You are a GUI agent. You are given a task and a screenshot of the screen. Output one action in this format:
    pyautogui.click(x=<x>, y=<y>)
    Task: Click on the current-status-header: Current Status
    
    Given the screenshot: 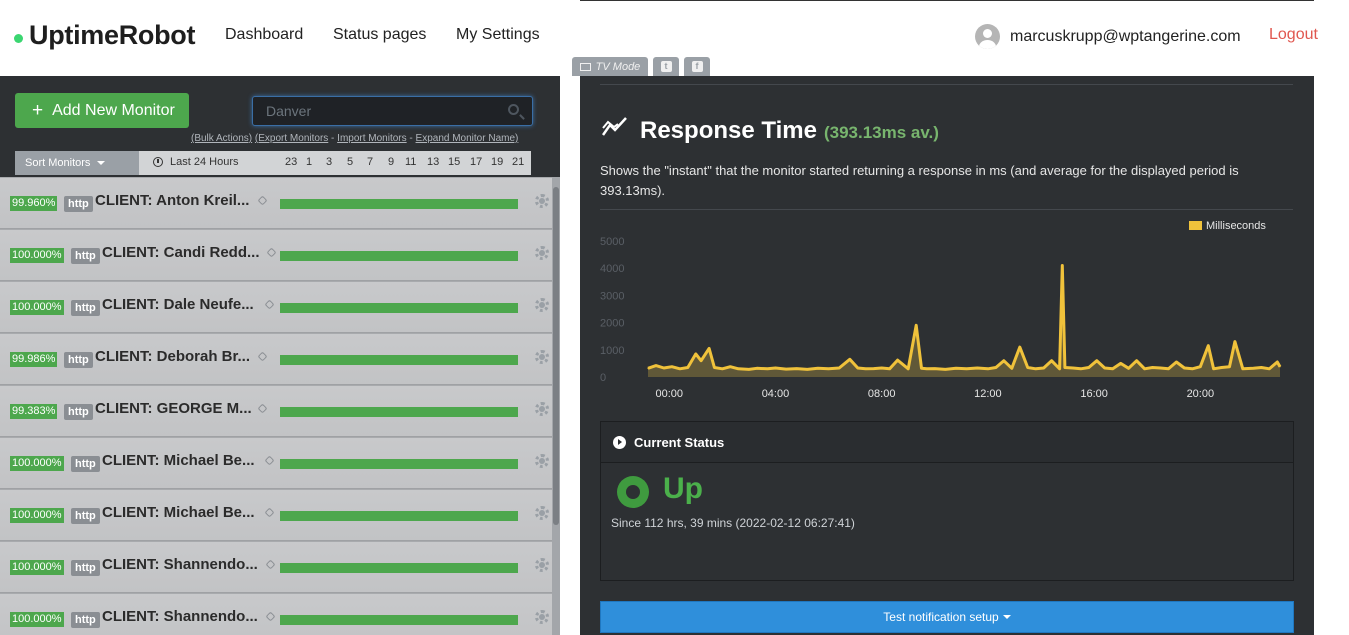 What is the action you would take?
    pyautogui.click(x=947, y=442)
    